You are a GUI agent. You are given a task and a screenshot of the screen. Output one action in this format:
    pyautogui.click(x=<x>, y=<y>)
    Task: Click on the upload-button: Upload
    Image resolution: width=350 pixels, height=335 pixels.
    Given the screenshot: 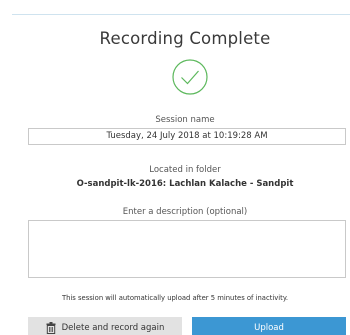 What is the action you would take?
    pyautogui.click(x=269, y=326)
    